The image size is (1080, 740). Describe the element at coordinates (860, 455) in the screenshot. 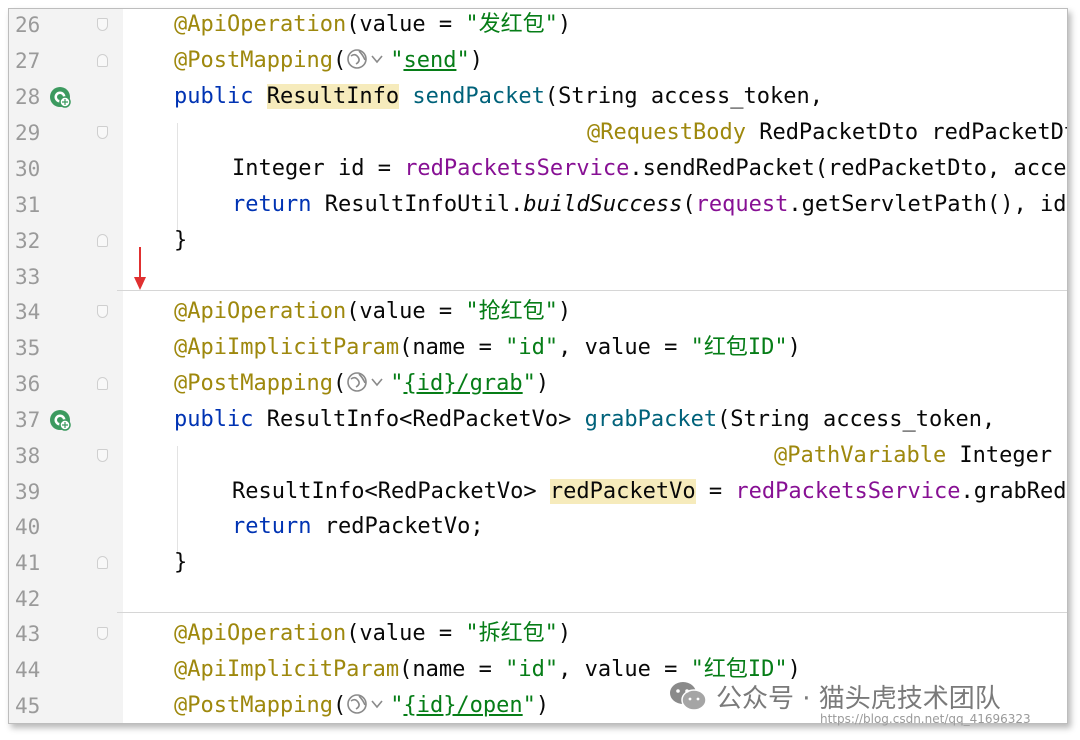

I see `annotation: @PathVariable` at that location.